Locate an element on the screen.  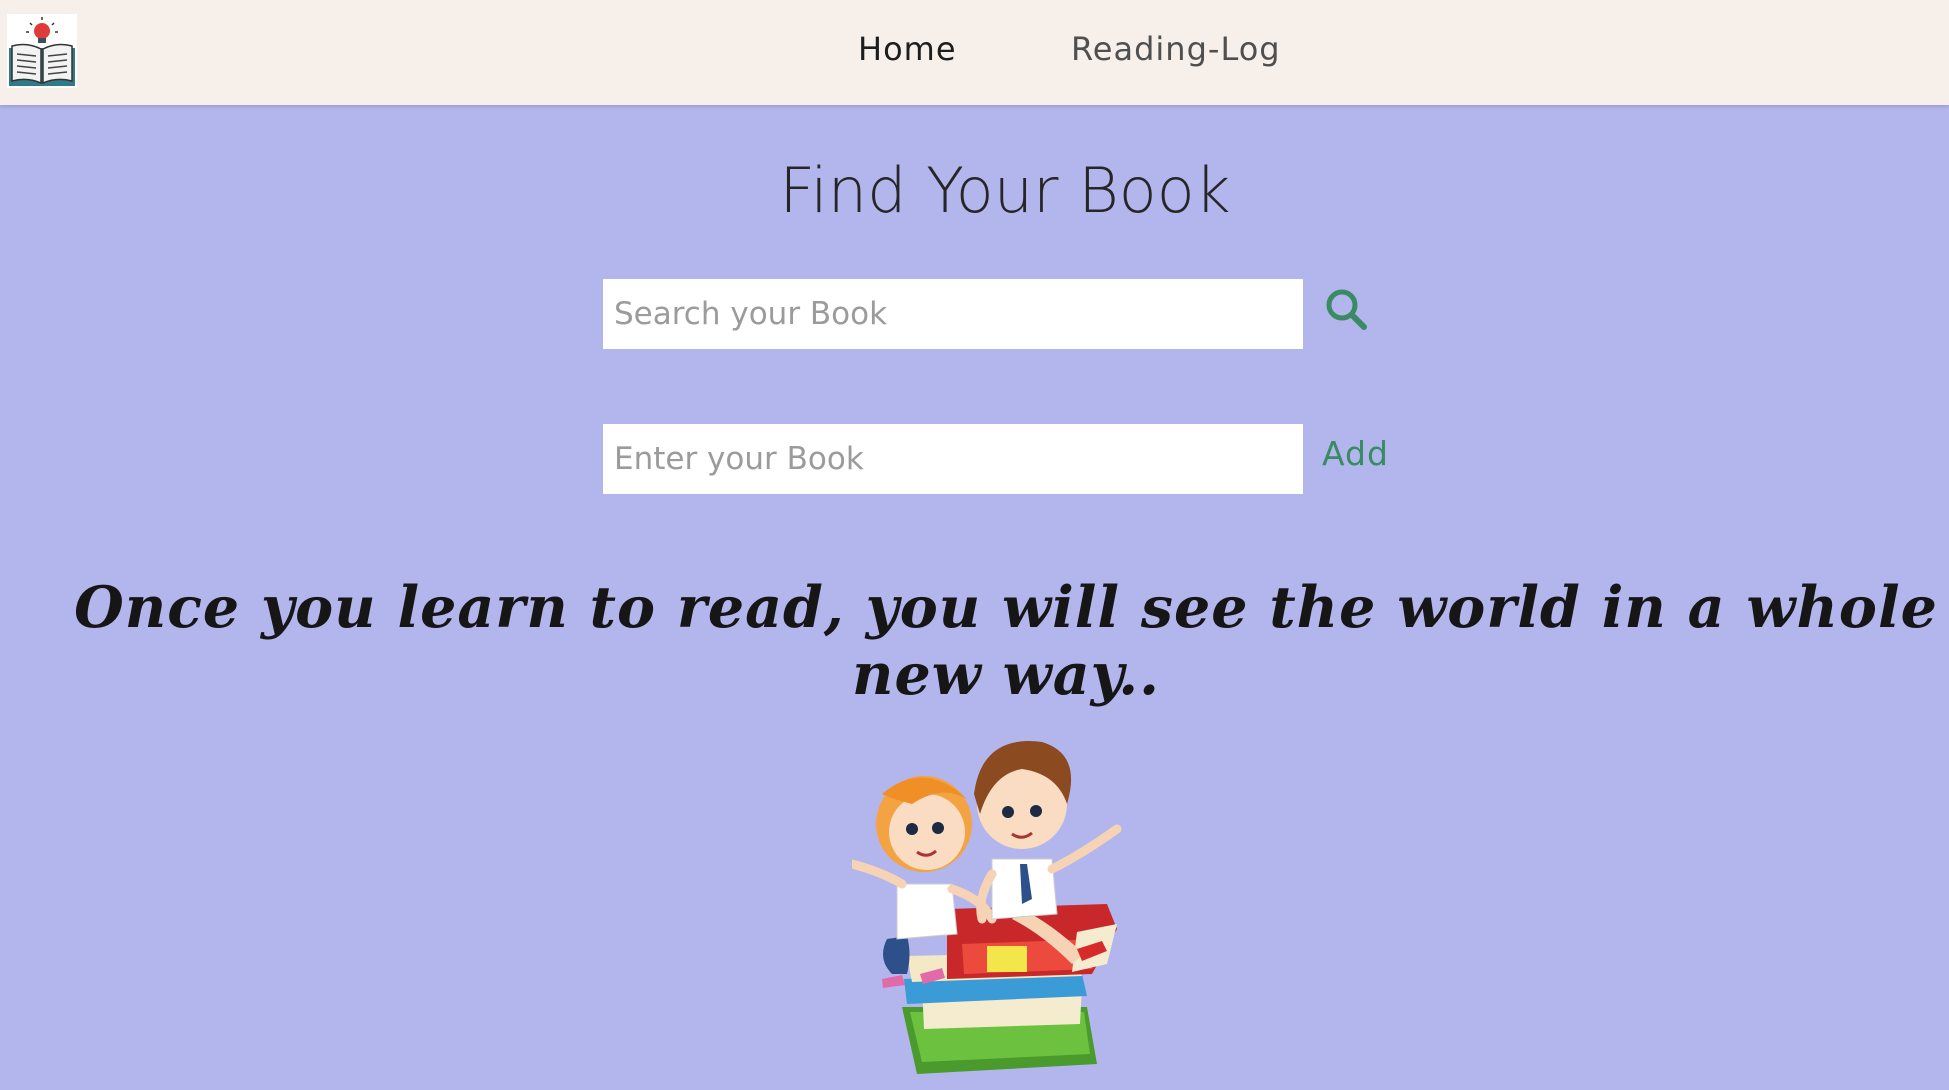
kids-reading-on-books-illustration is located at coordinates (1004, 901).